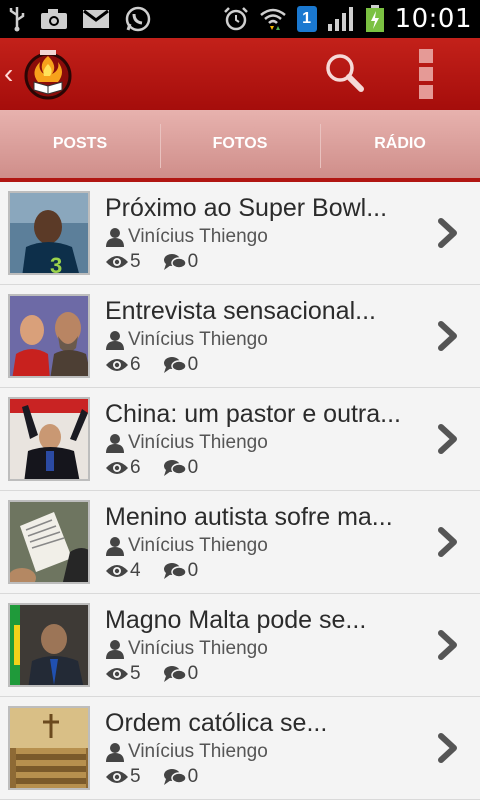 Image resolution: width=480 pixels, height=800 pixels. Describe the element at coordinates (138, 19) in the screenshot. I see `whatsapp-icon` at that location.